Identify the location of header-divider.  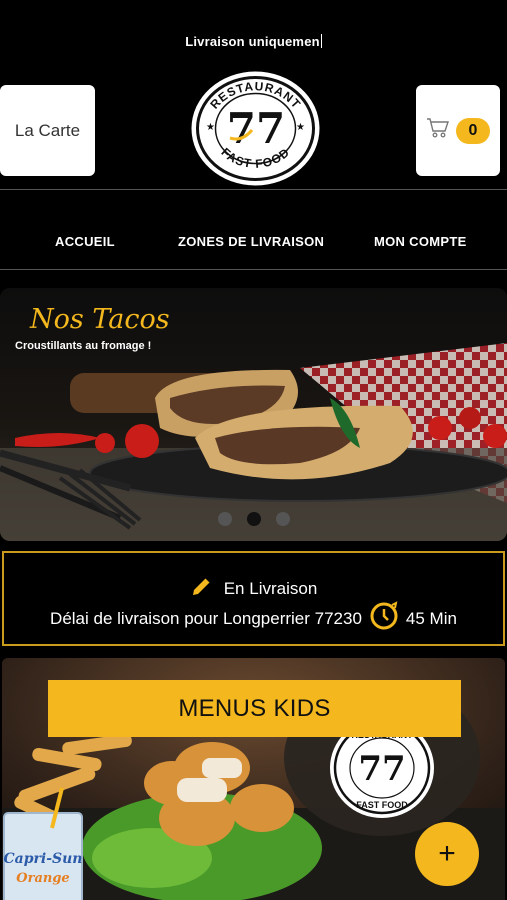
(253, 189).